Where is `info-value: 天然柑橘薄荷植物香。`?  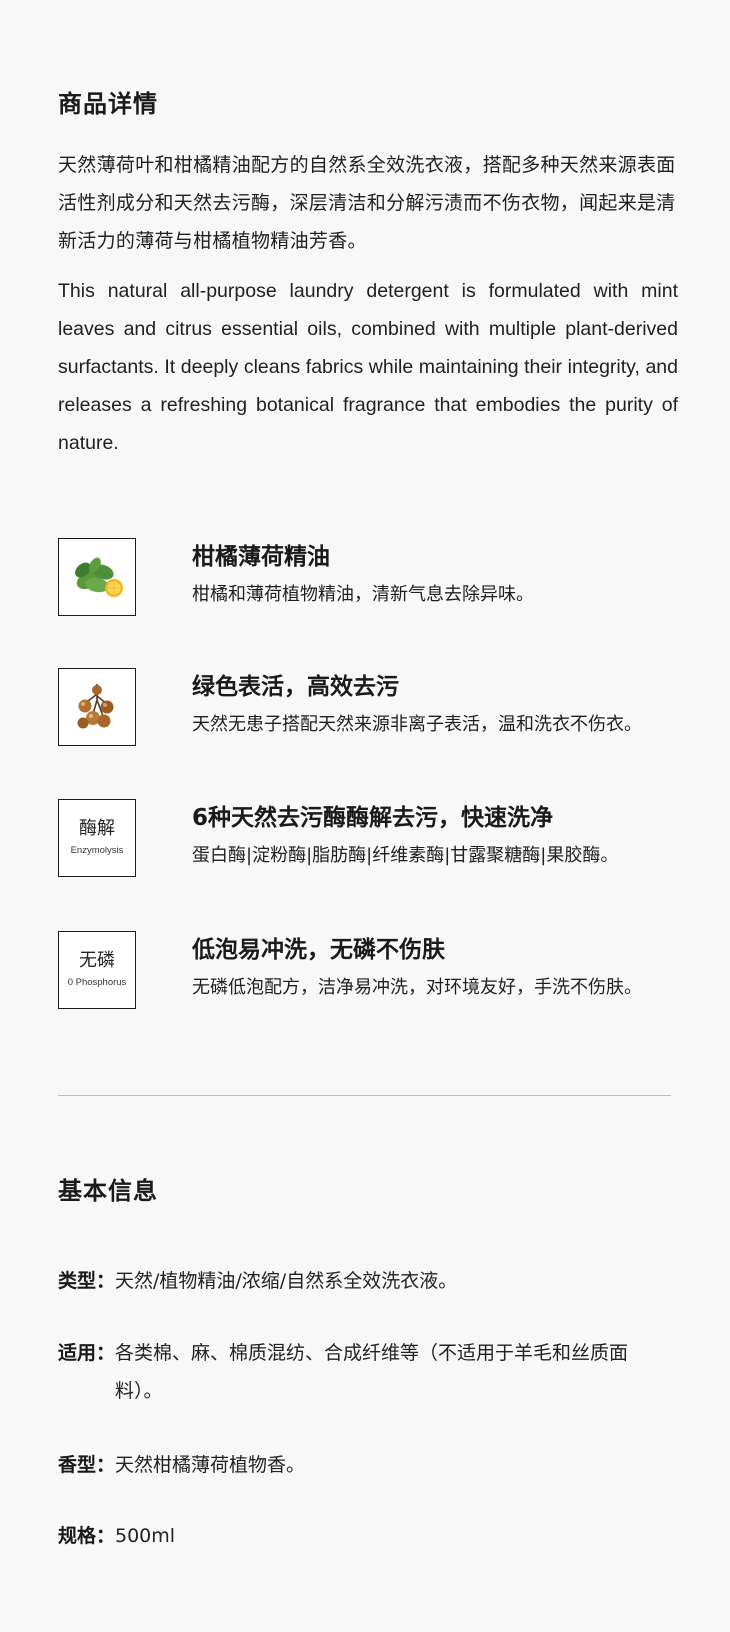
info-value: 天然柑橘薄荷植物香。 is located at coordinates (210, 1465).